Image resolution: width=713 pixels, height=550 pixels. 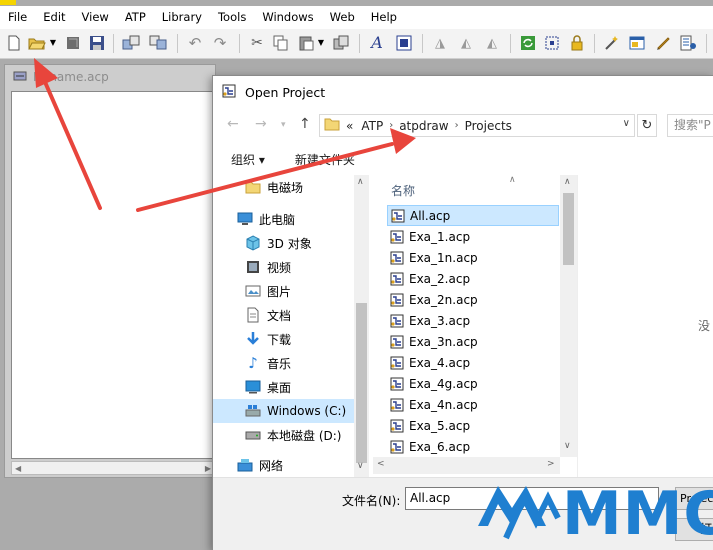 What do you see at coordinates (372, 126) in the screenshot?
I see `breadcrumb-atp: ATP` at bounding box center [372, 126].